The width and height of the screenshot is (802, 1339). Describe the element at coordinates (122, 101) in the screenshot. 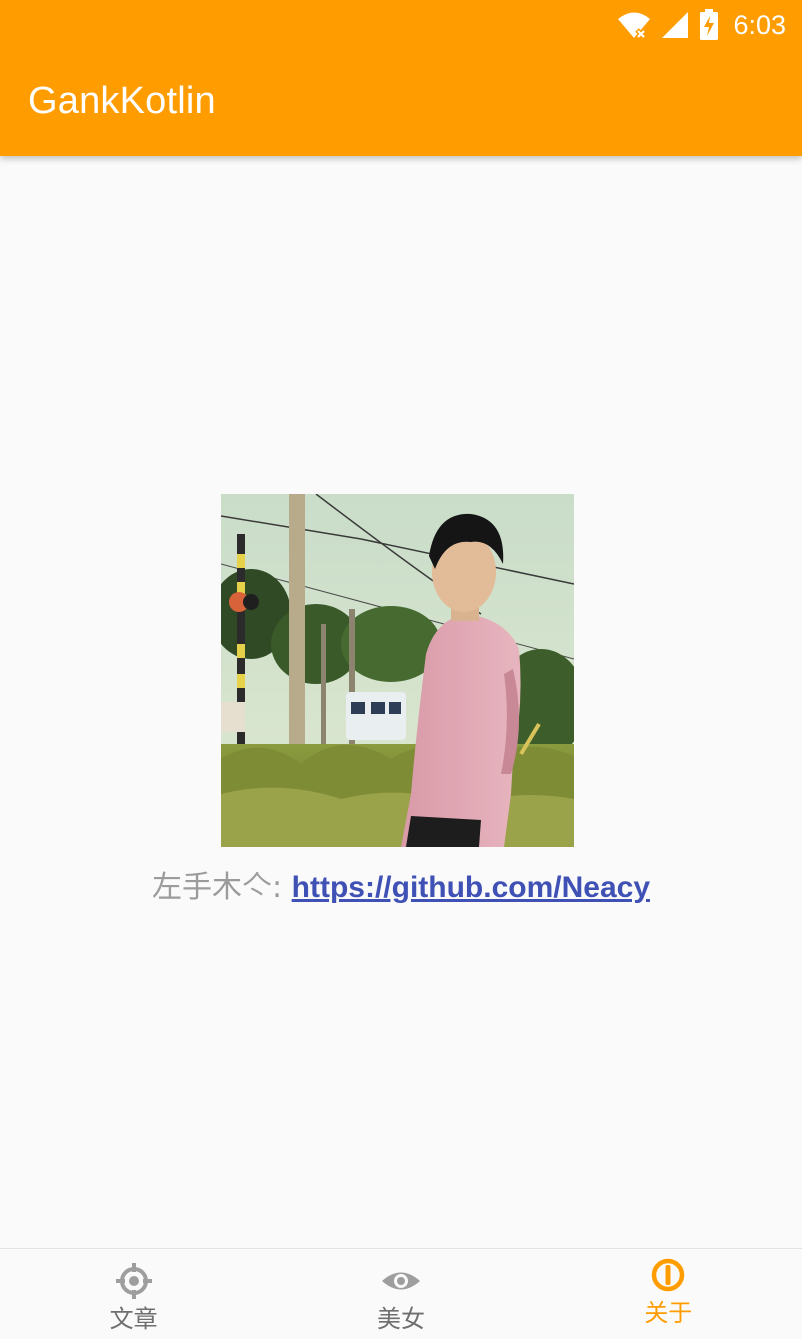

I see `app-title: GankKotlin` at that location.